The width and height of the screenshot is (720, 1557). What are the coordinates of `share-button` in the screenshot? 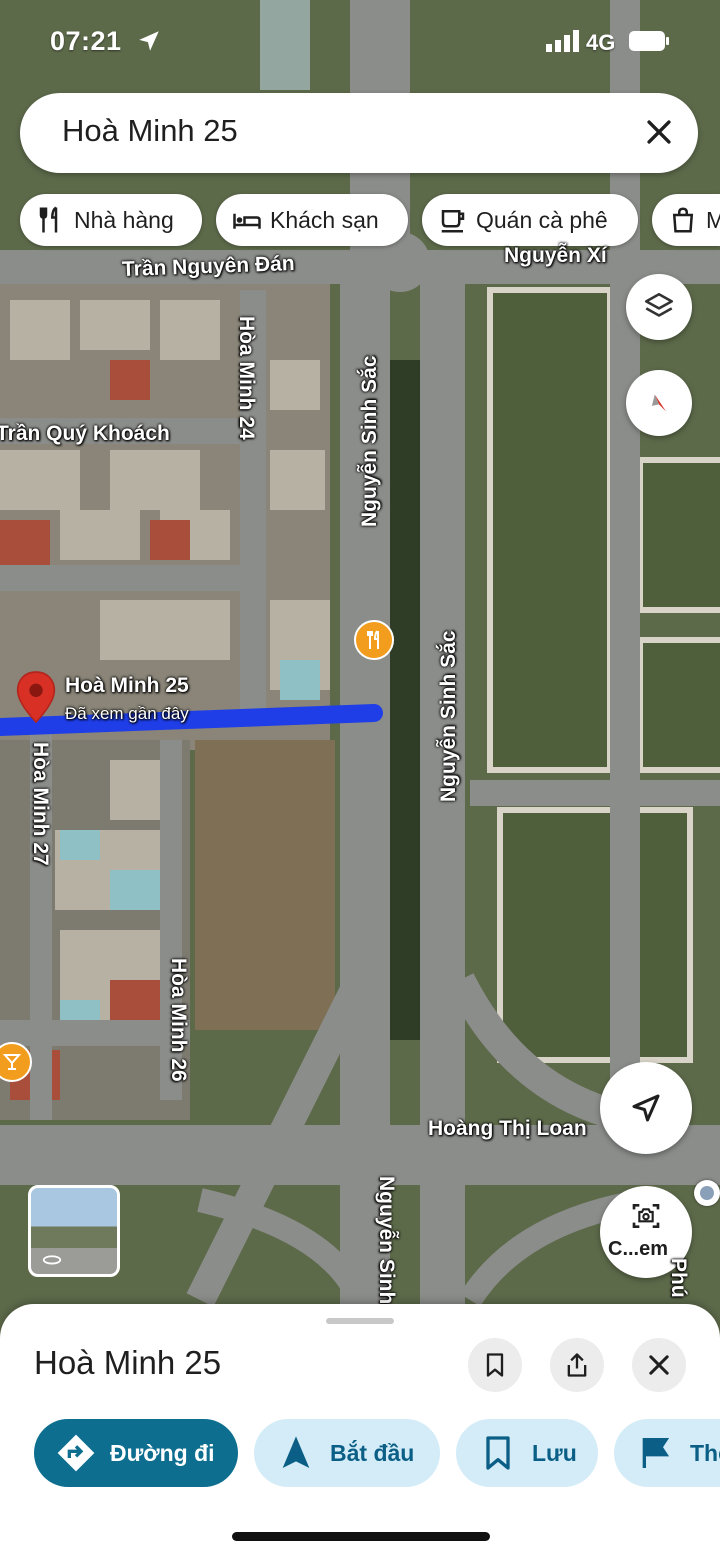 It's located at (577, 1365).